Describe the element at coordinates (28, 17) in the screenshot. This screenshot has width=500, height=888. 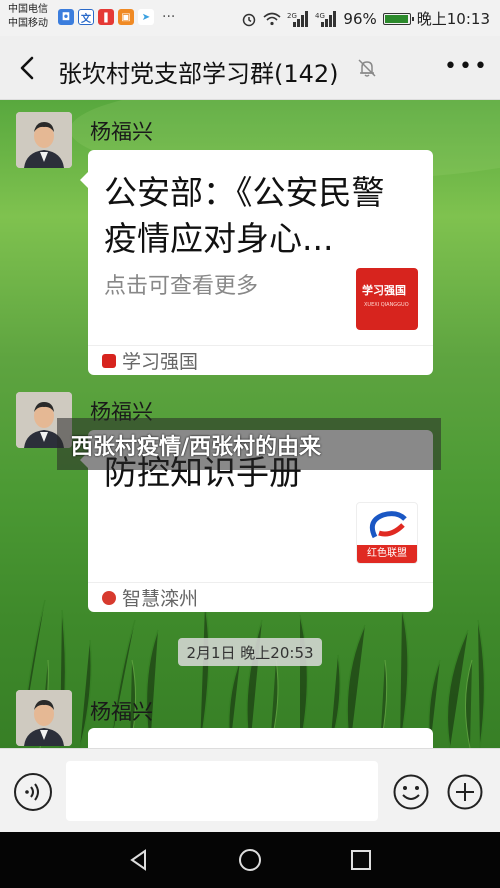
I see `carrier-info: 中国电信 中国移动` at that location.